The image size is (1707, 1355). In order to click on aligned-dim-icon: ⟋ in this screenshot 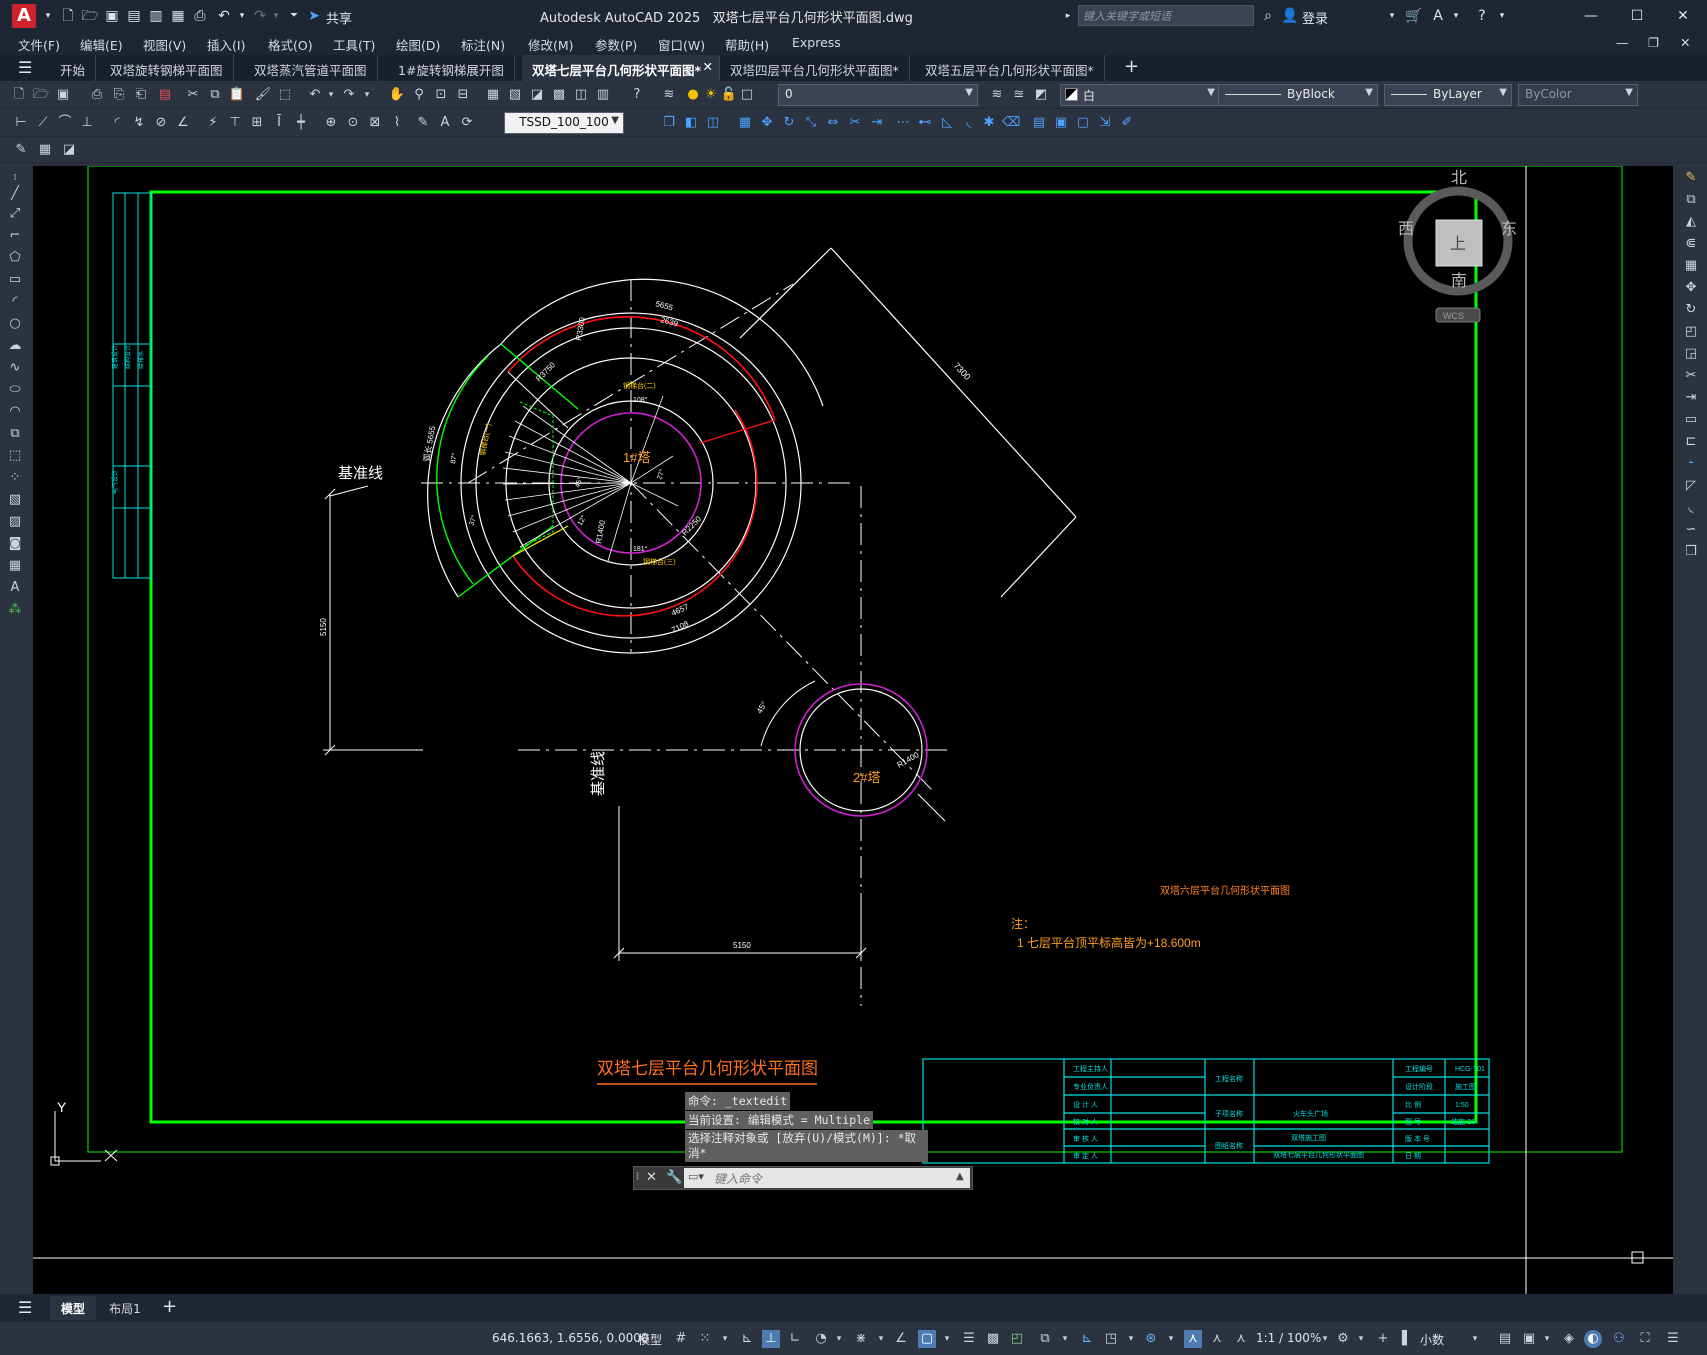, I will do `click(43, 123)`.